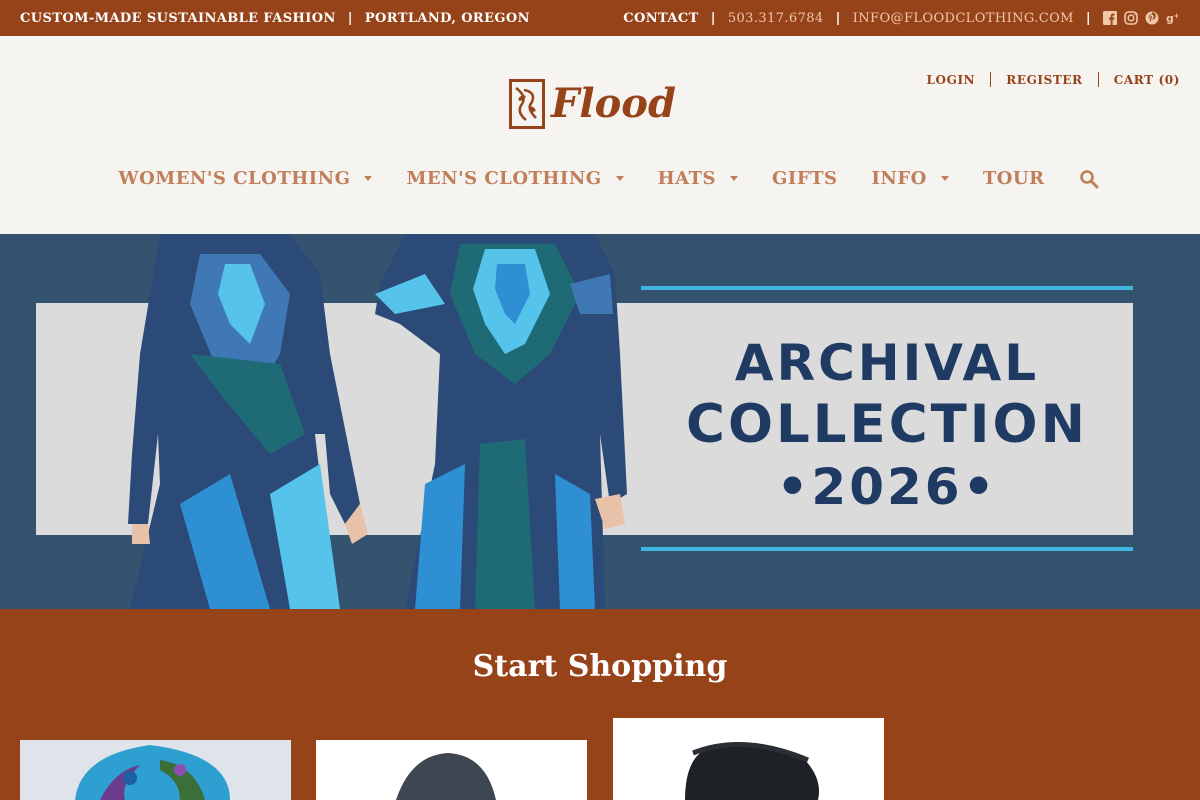  Describe the element at coordinates (899, 178) in the screenshot. I see `nav-label: INFO` at that location.